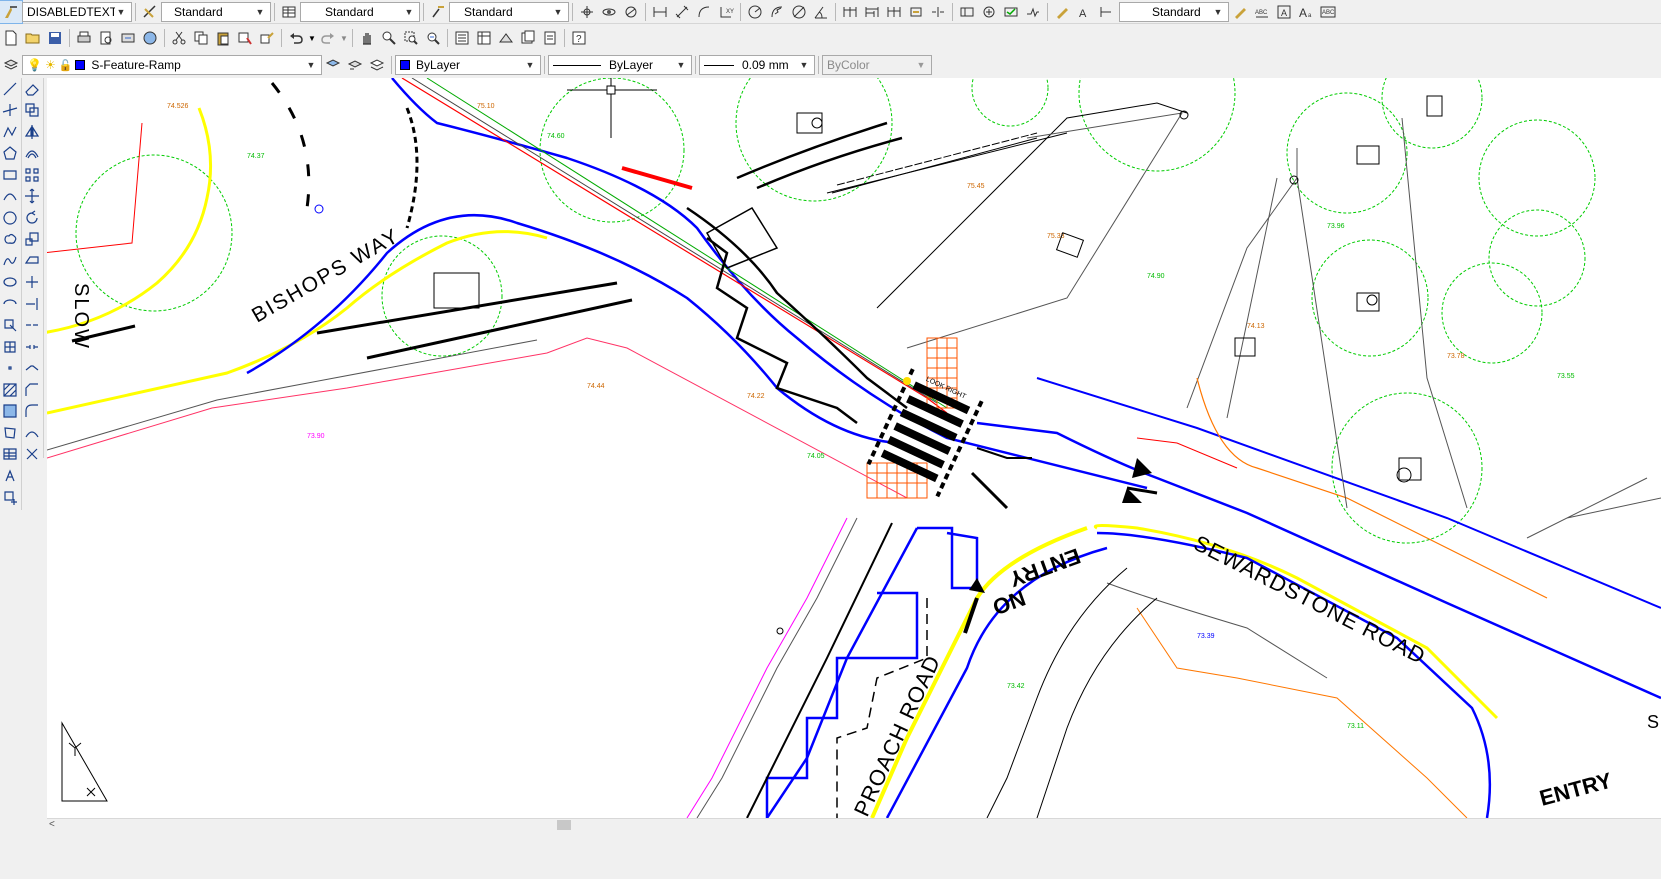  Describe the element at coordinates (967, 12) in the screenshot. I see `tolerance-icon` at that location.